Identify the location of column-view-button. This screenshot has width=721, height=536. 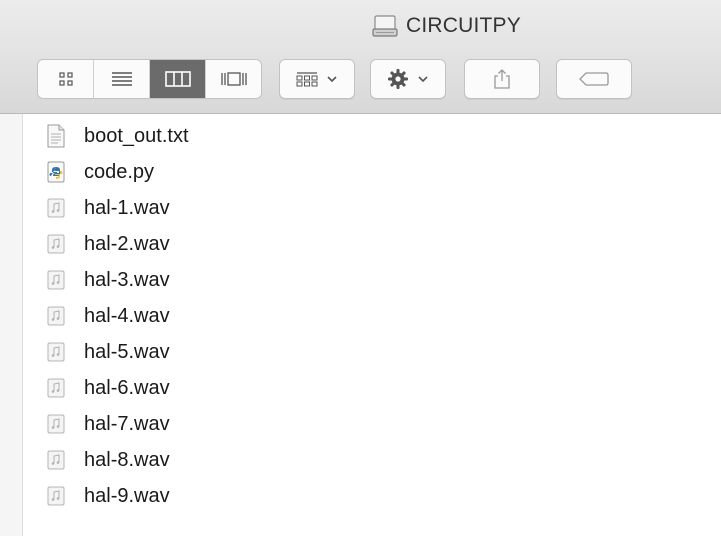
(178, 79).